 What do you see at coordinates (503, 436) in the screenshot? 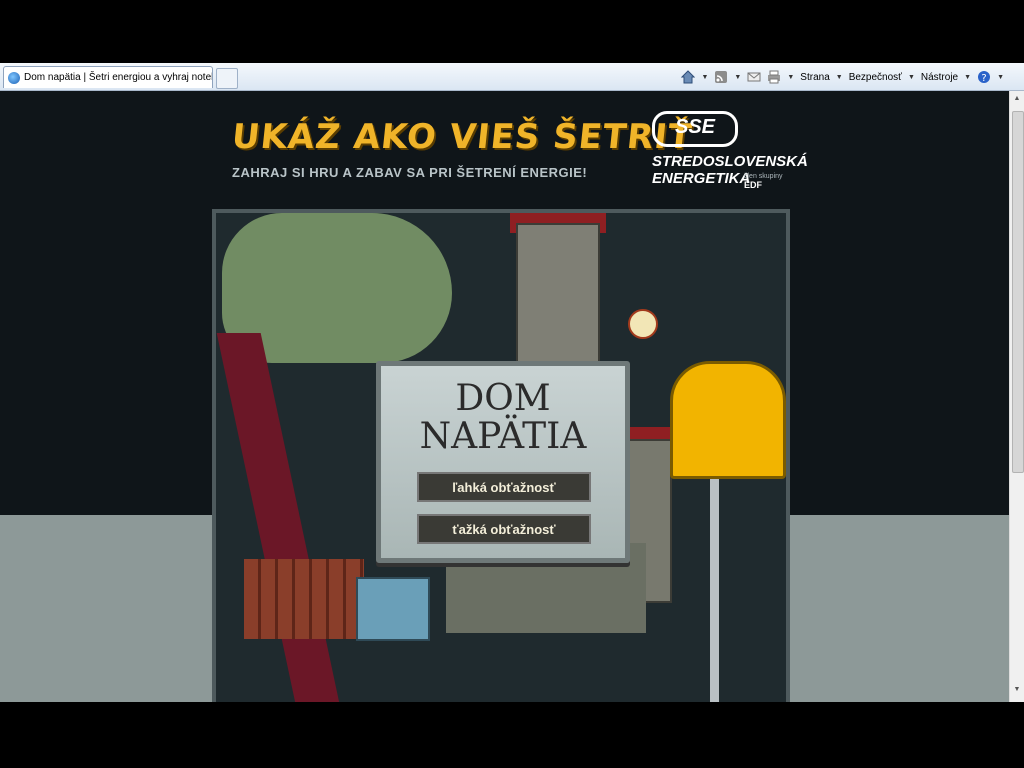
I see `game-title-line2: NAPÄTIA` at bounding box center [503, 436].